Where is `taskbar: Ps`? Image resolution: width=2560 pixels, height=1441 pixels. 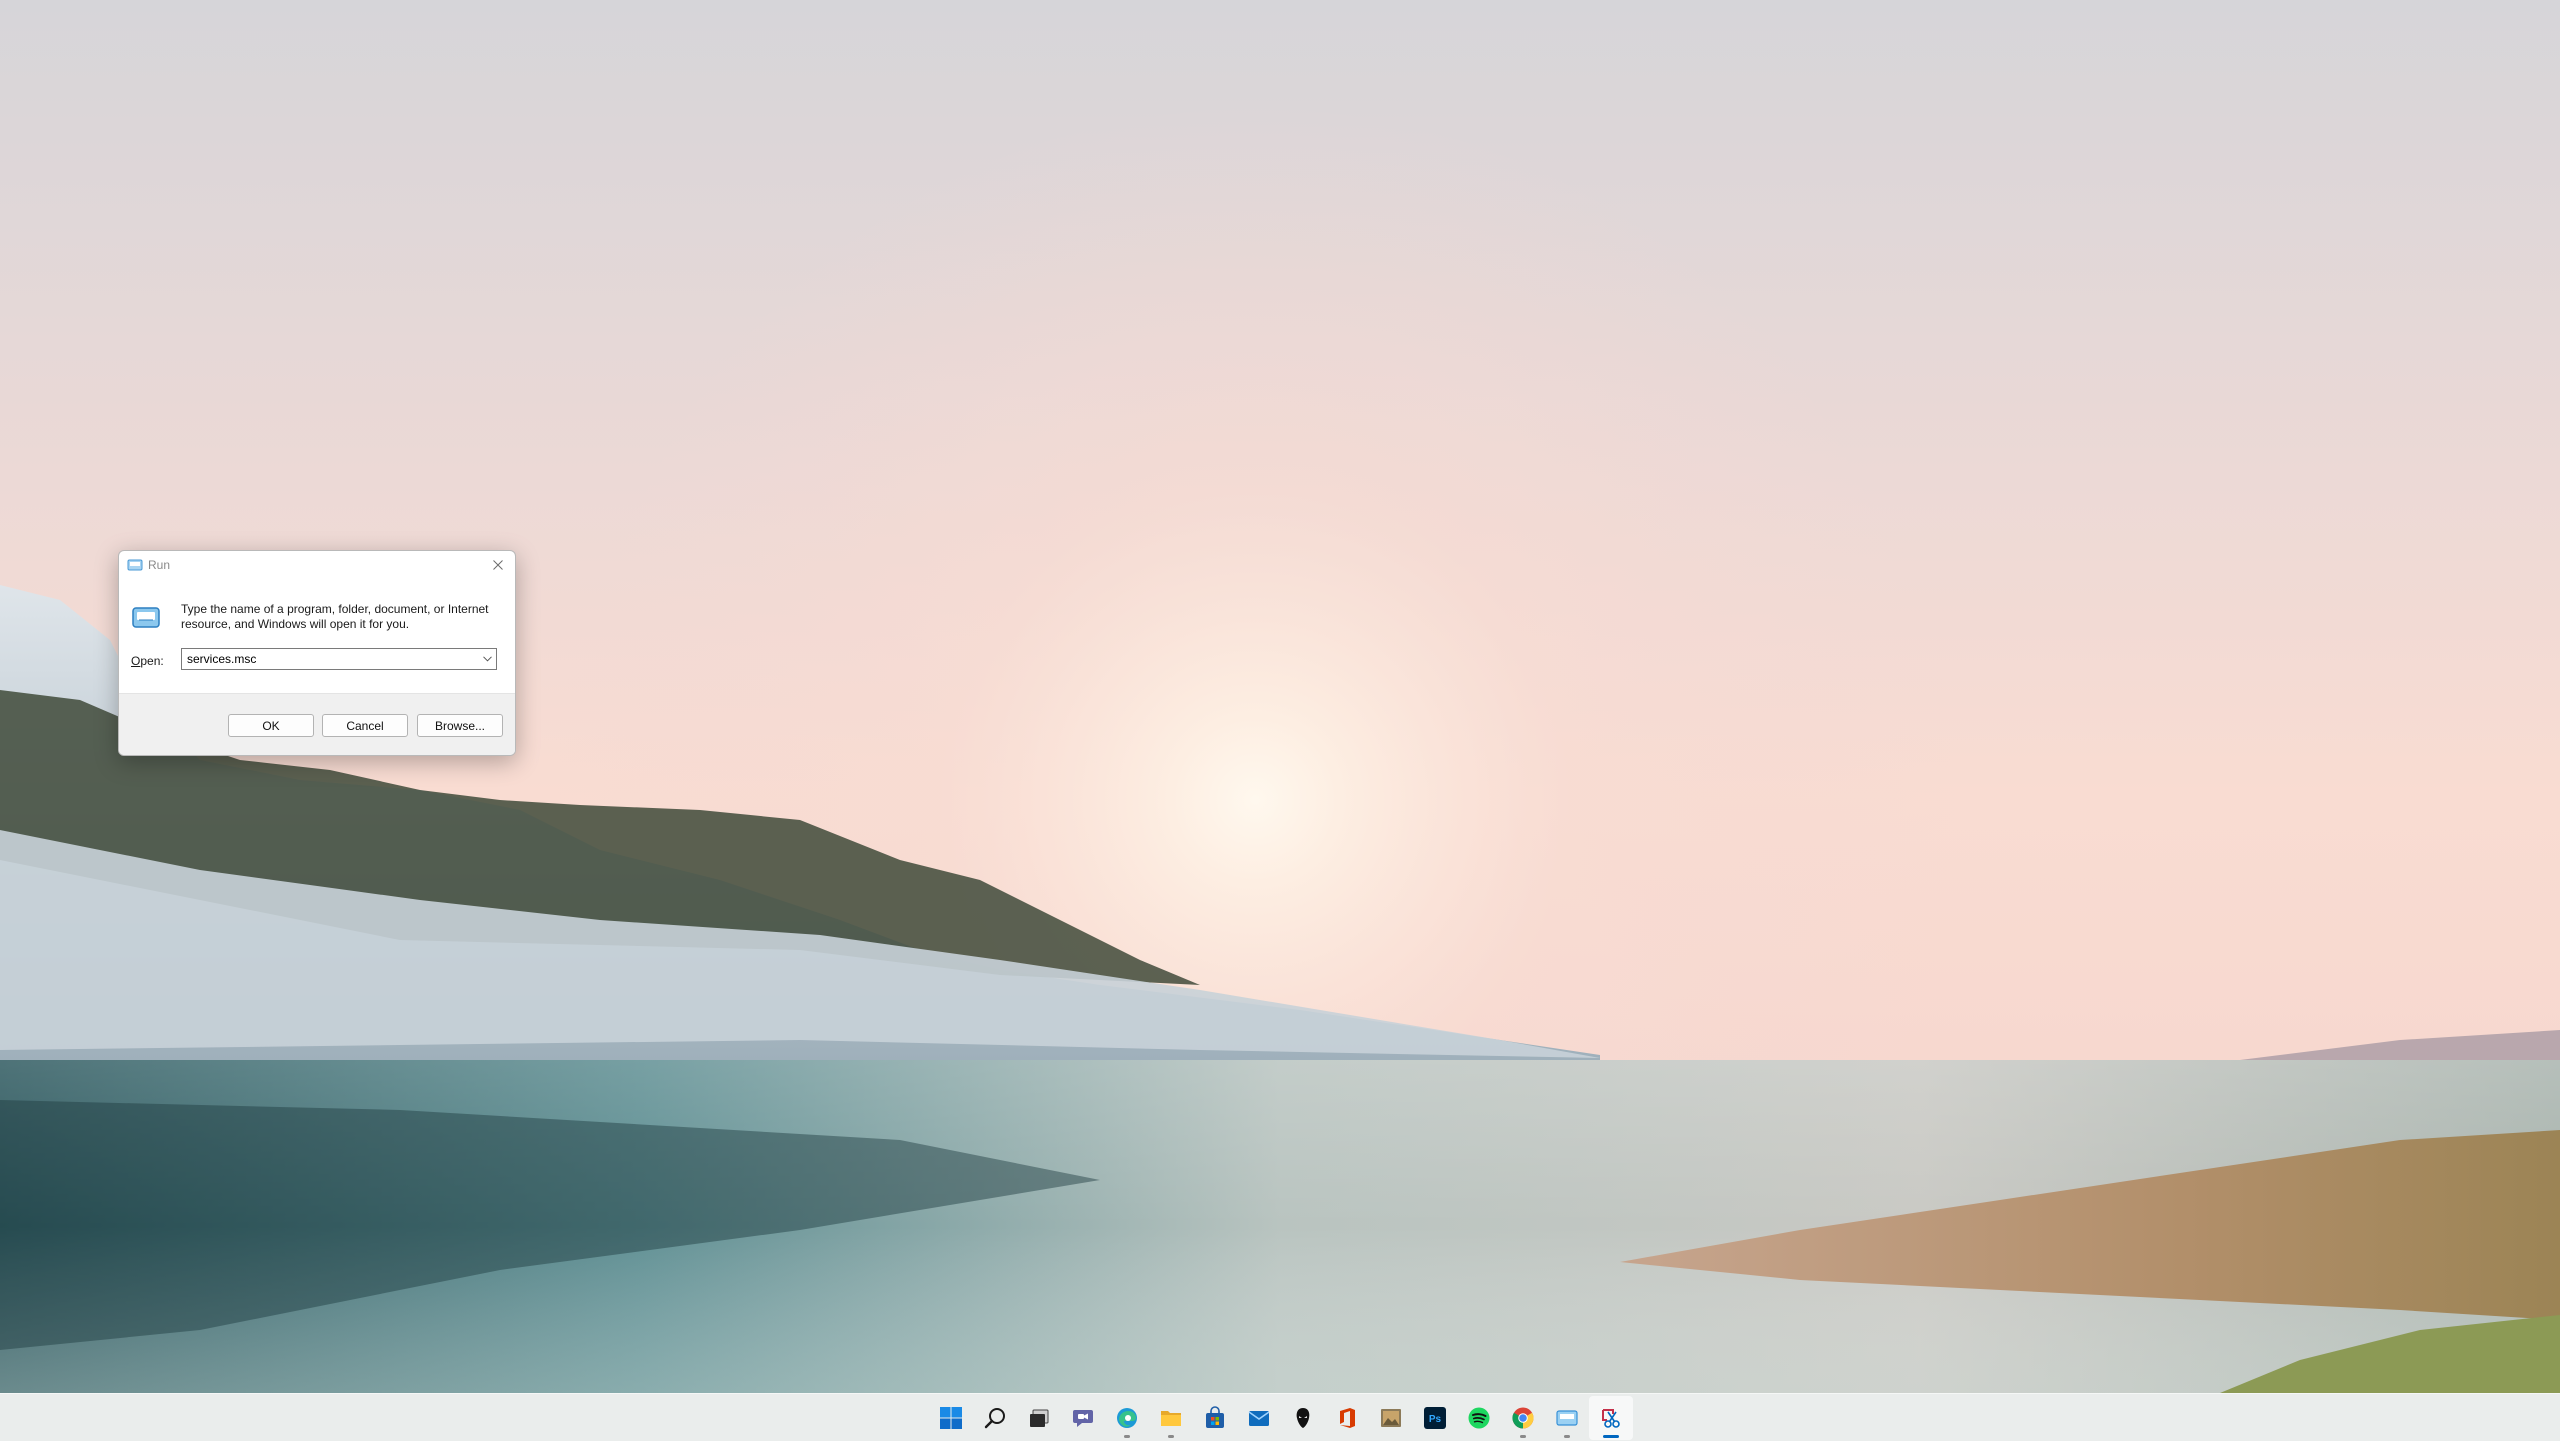
taskbar: Ps is located at coordinates (1280, 1417).